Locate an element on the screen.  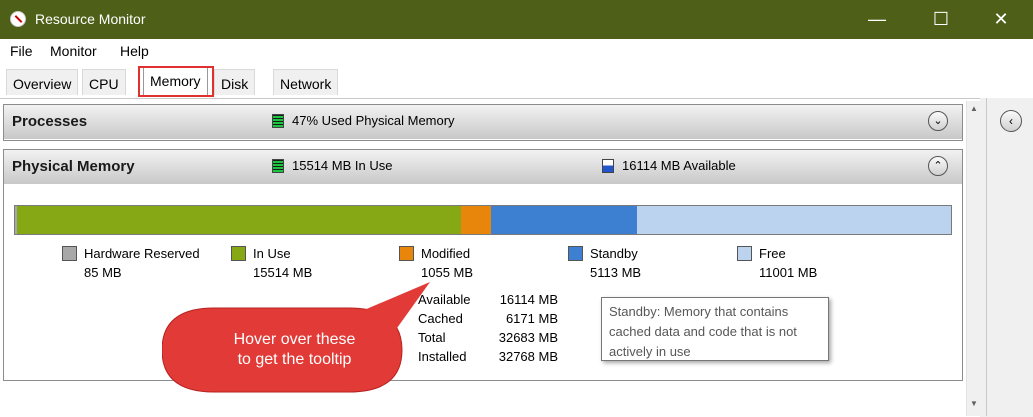
menu-help: Help is located at coordinates (134, 51).